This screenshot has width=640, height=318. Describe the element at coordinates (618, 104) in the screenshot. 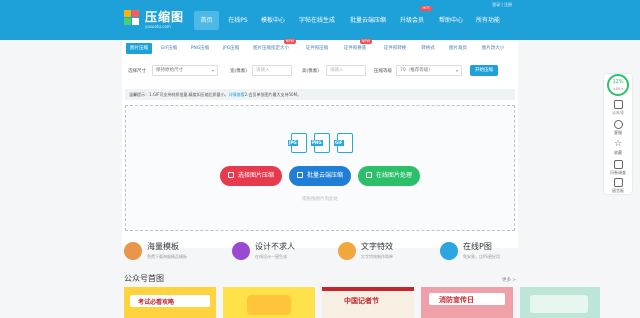

I see `qr-icon` at that location.